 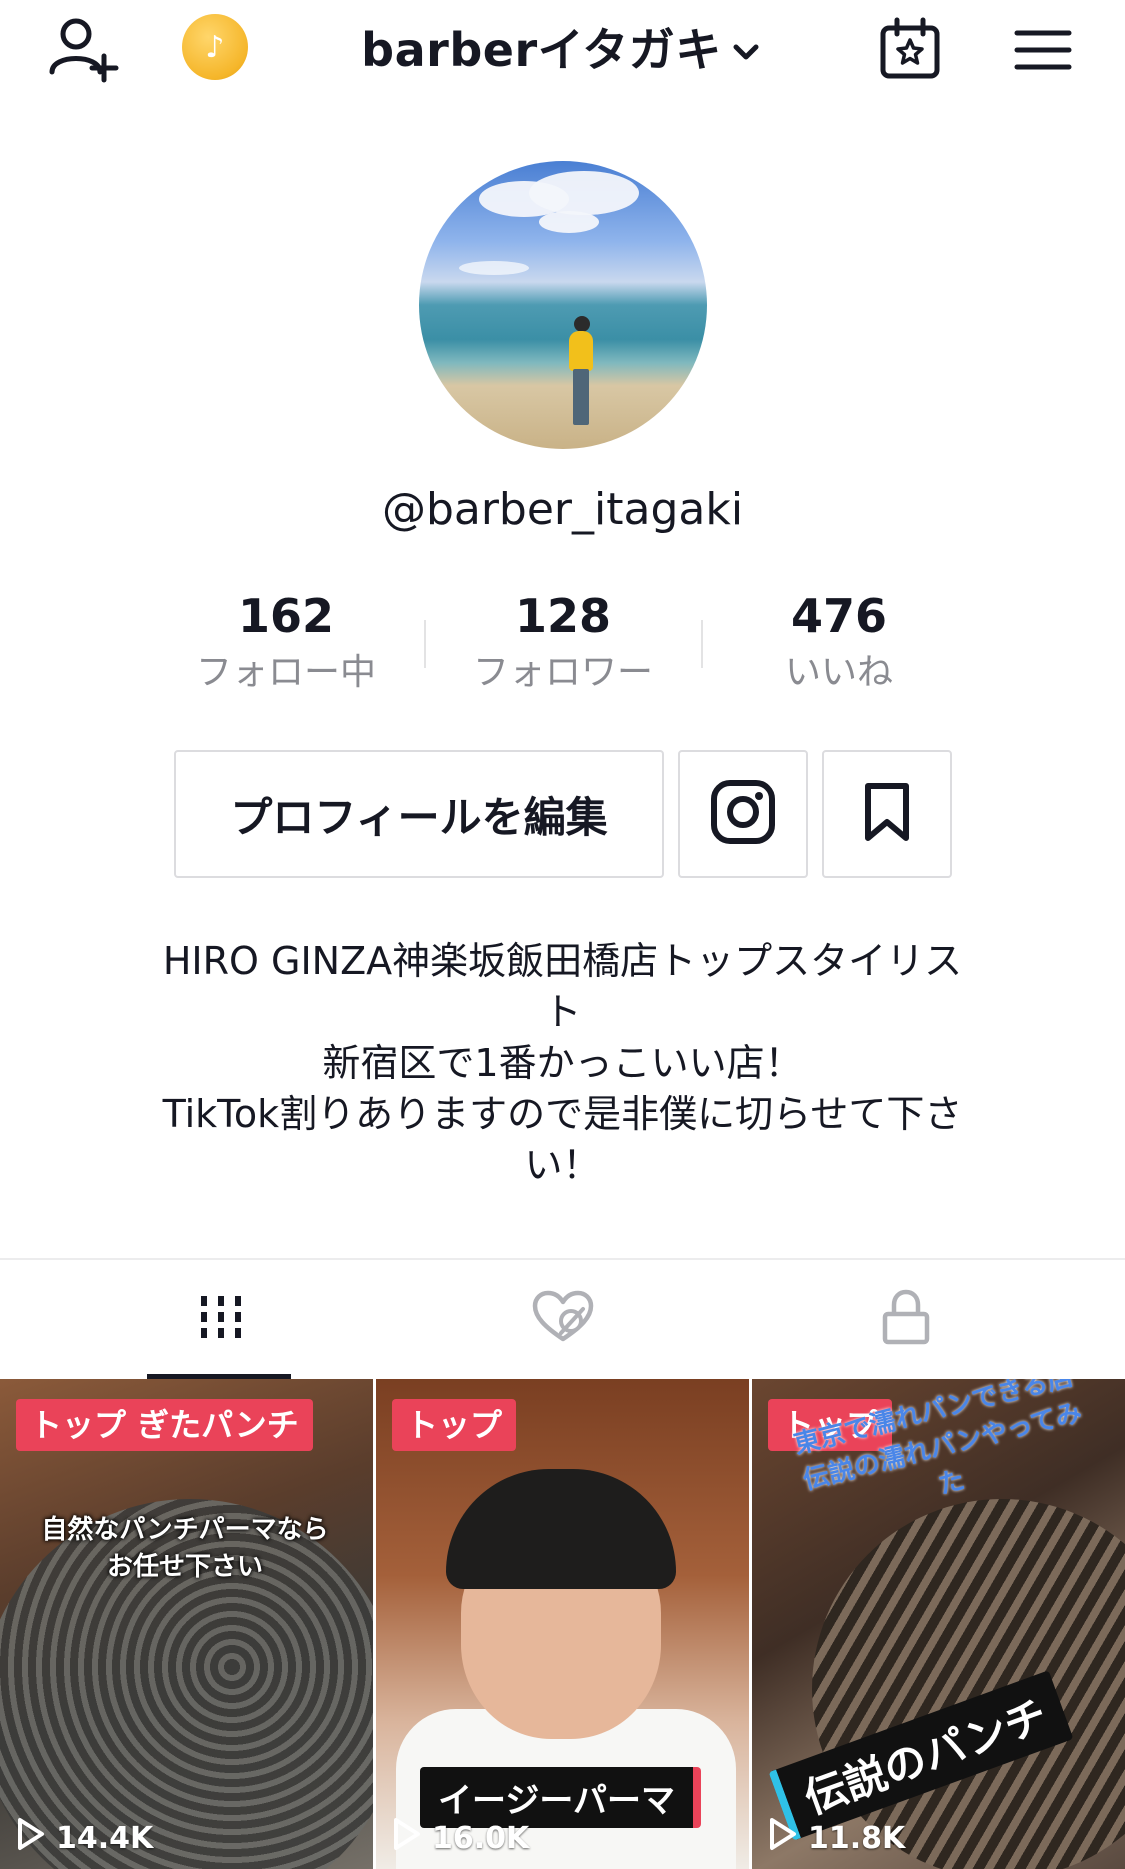 I want to click on bio-line: 新宿区で1番かっこいい店！, so click(x=562, y=1063).